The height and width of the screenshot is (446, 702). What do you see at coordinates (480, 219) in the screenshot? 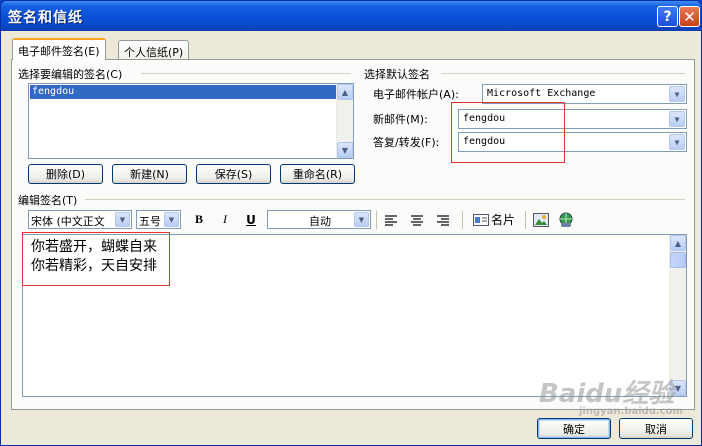
I see `business-card-icon` at bounding box center [480, 219].